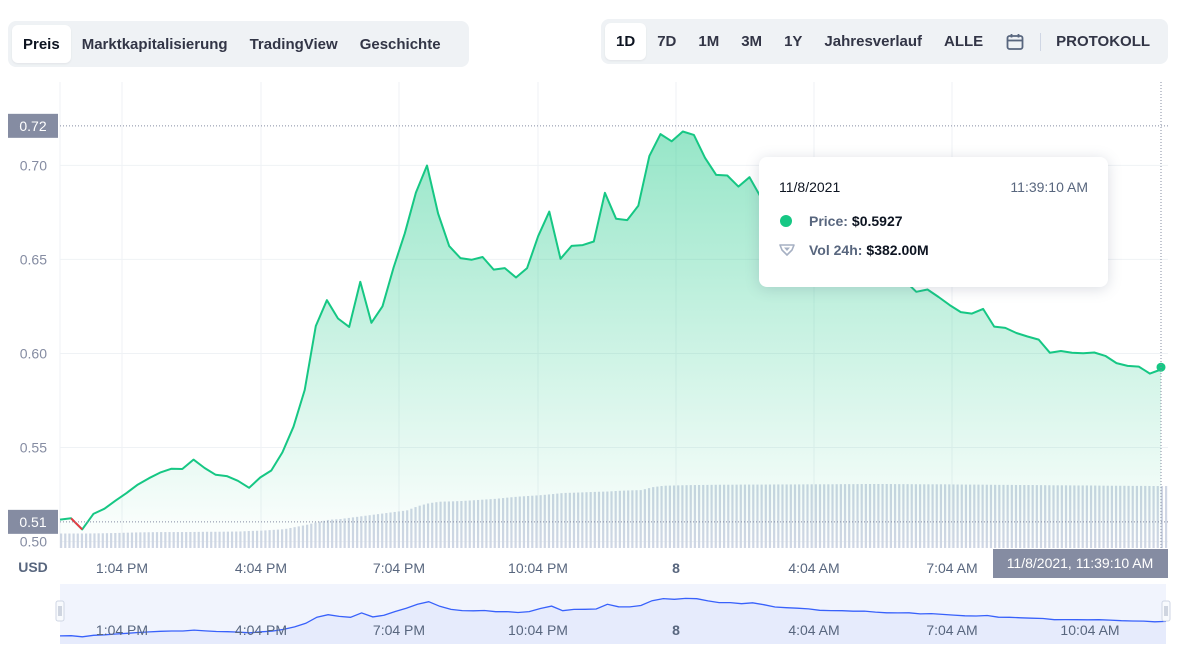 This screenshot has height=658, width=1183. What do you see at coordinates (538, 568) in the screenshot?
I see `x-tick-label: 10:04 PM` at bounding box center [538, 568].